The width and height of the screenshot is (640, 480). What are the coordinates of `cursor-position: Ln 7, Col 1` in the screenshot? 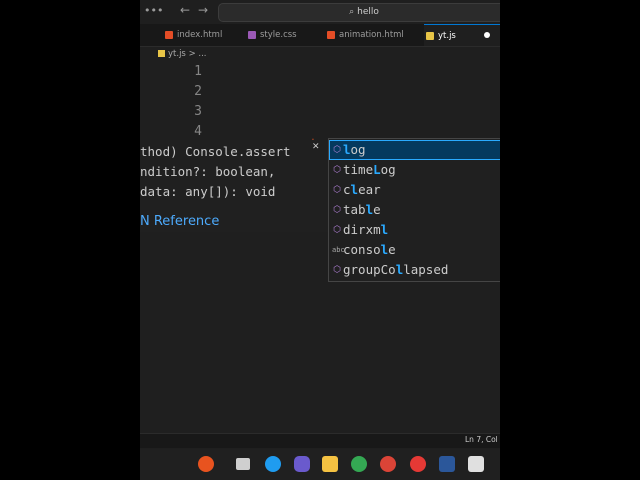 It's located at (482, 439).